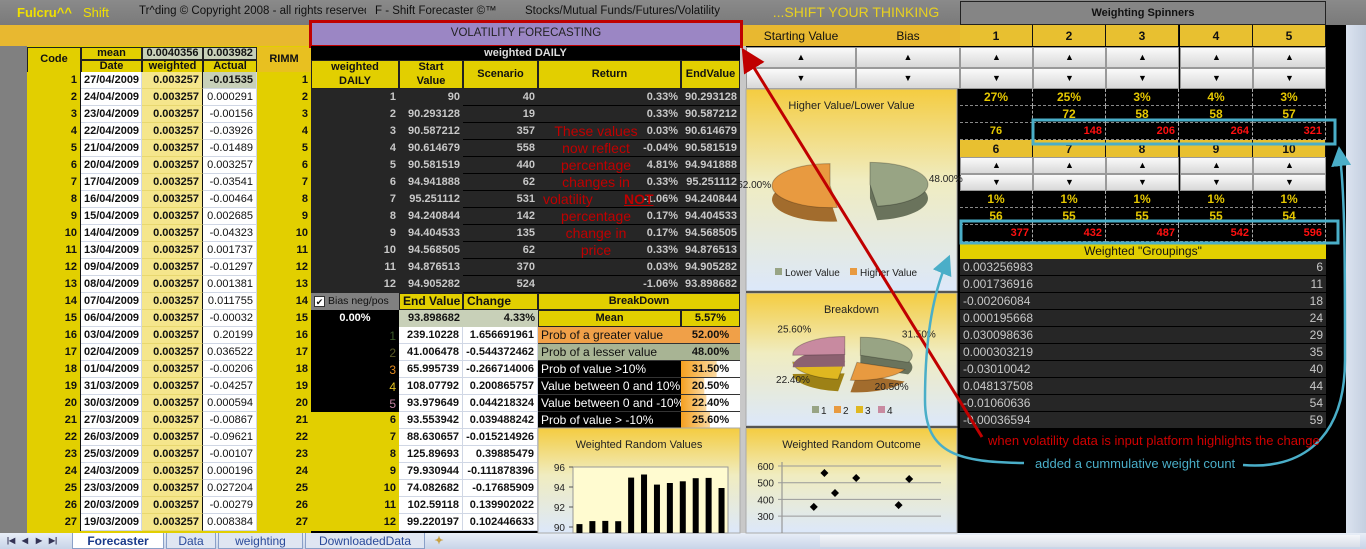 This screenshot has height=549, width=1366. Describe the element at coordinates (230, 488) in the screenshot. I see `row-actual: 0.027204` at that location.